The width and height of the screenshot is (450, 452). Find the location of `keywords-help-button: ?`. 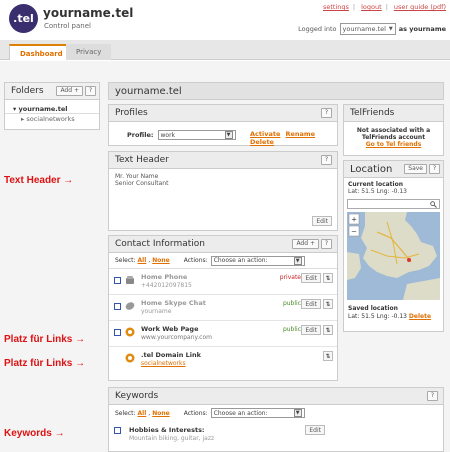

keywords-help-button: ? is located at coordinates (432, 396).